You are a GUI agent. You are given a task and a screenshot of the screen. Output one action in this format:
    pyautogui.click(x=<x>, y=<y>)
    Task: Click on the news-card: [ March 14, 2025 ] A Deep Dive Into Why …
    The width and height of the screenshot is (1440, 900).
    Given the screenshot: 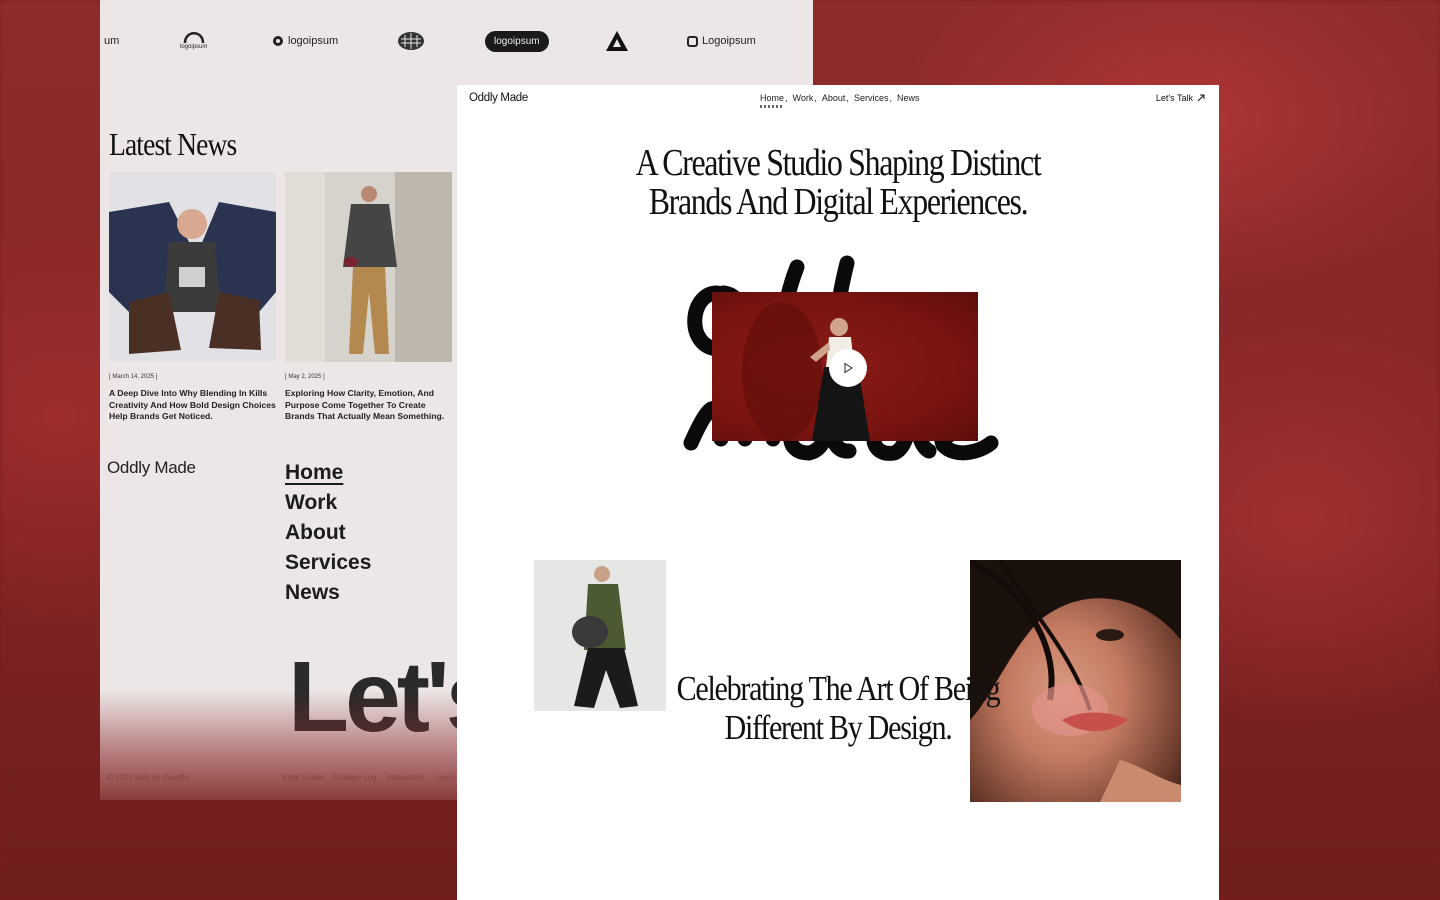 What is the action you would take?
    pyautogui.click(x=192, y=297)
    